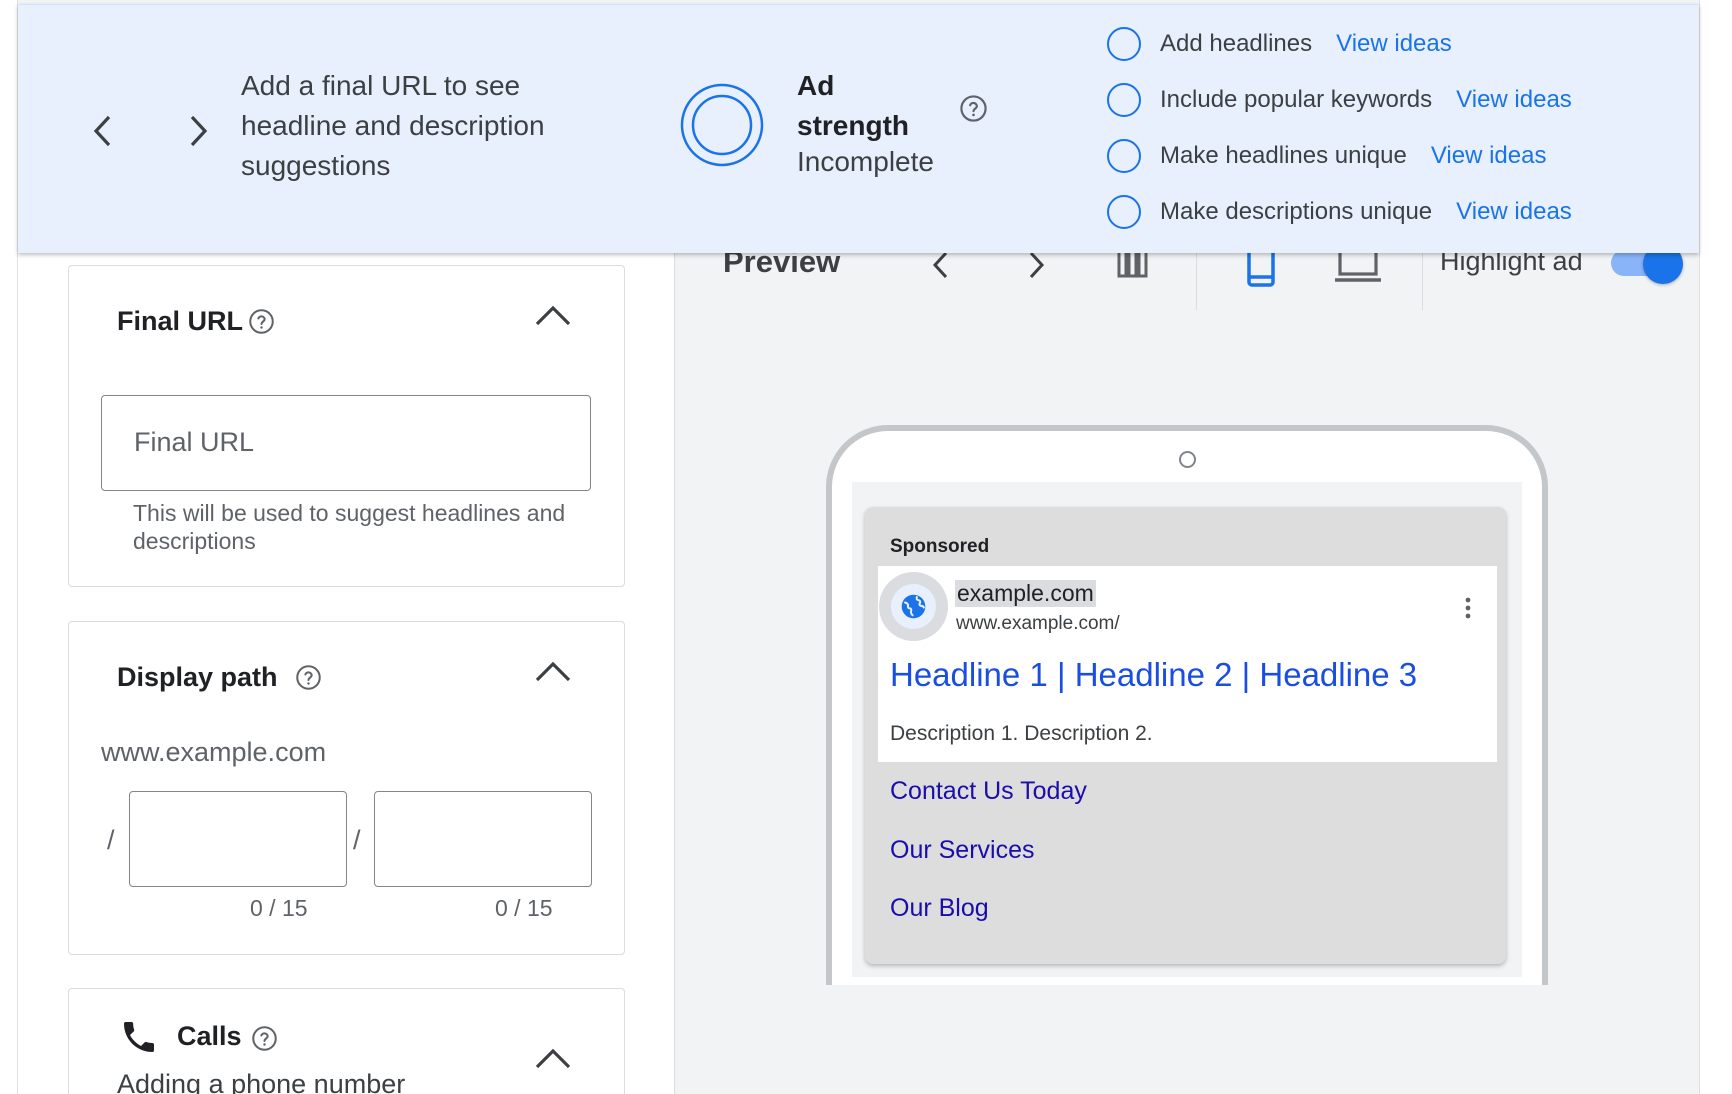  I want to click on final-url-input: Final URL, so click(346, 443).